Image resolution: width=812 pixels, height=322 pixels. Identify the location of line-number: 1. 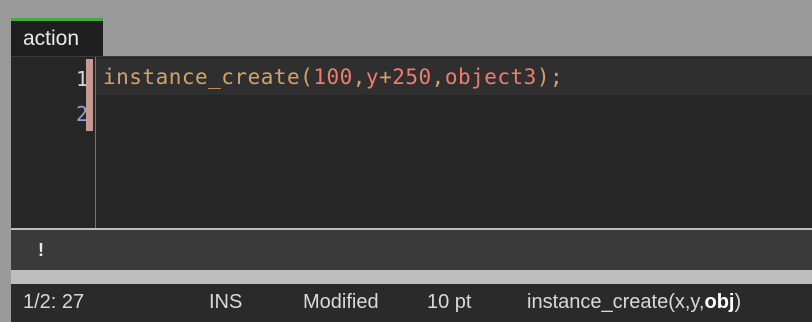
(81, 79).